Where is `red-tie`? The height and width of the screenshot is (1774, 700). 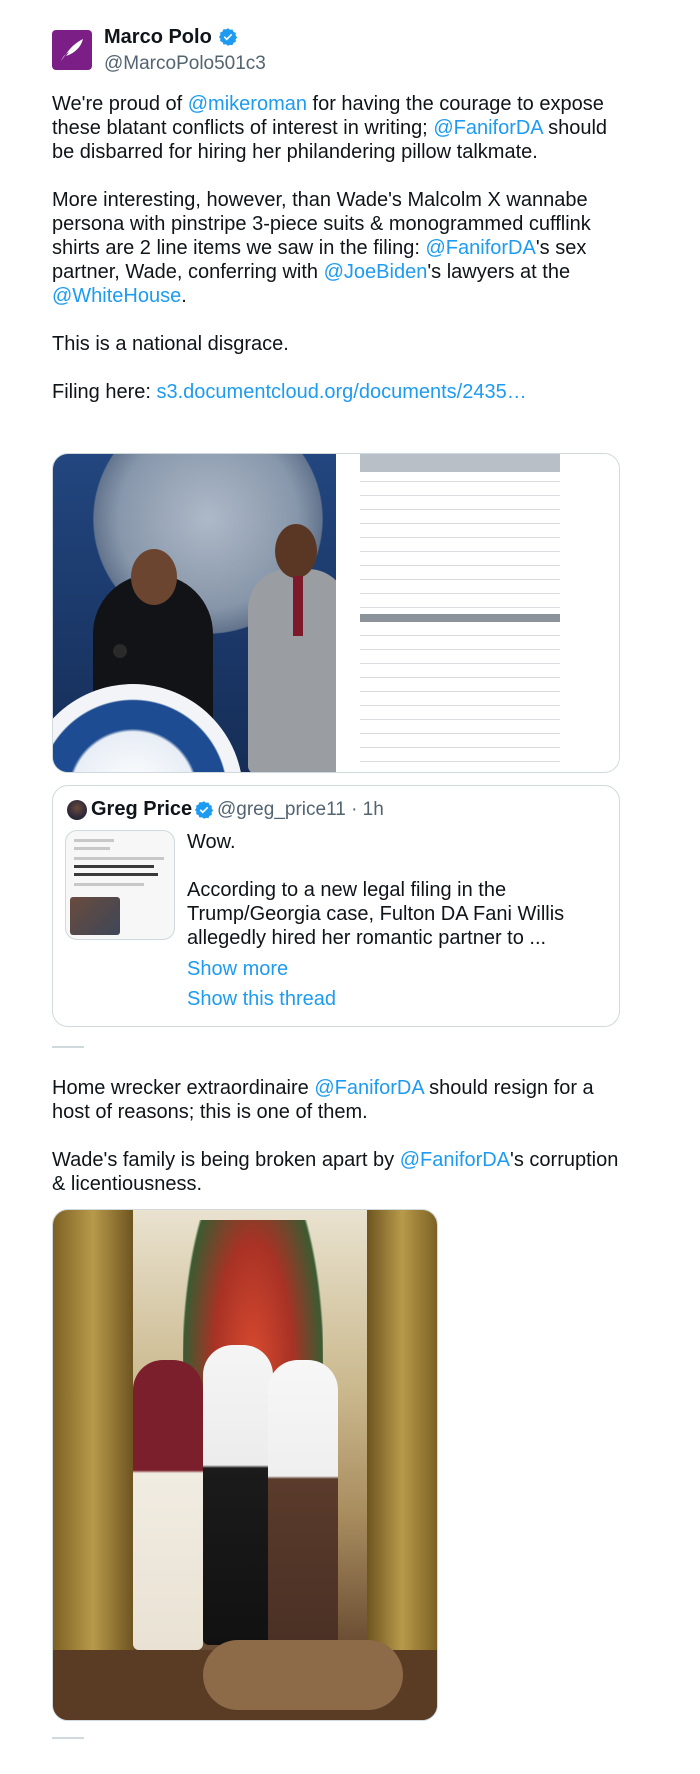
red-tie is located at coordinates (298, 606).